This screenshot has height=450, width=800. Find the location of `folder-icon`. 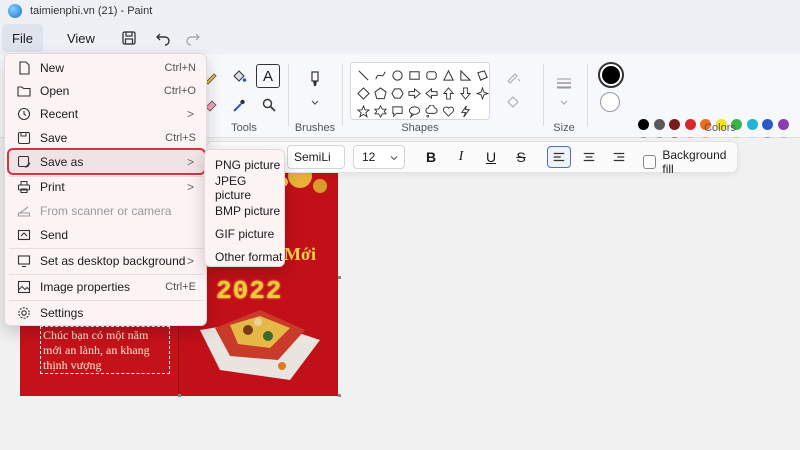

folder-icon is located at coordinates (24, 91).